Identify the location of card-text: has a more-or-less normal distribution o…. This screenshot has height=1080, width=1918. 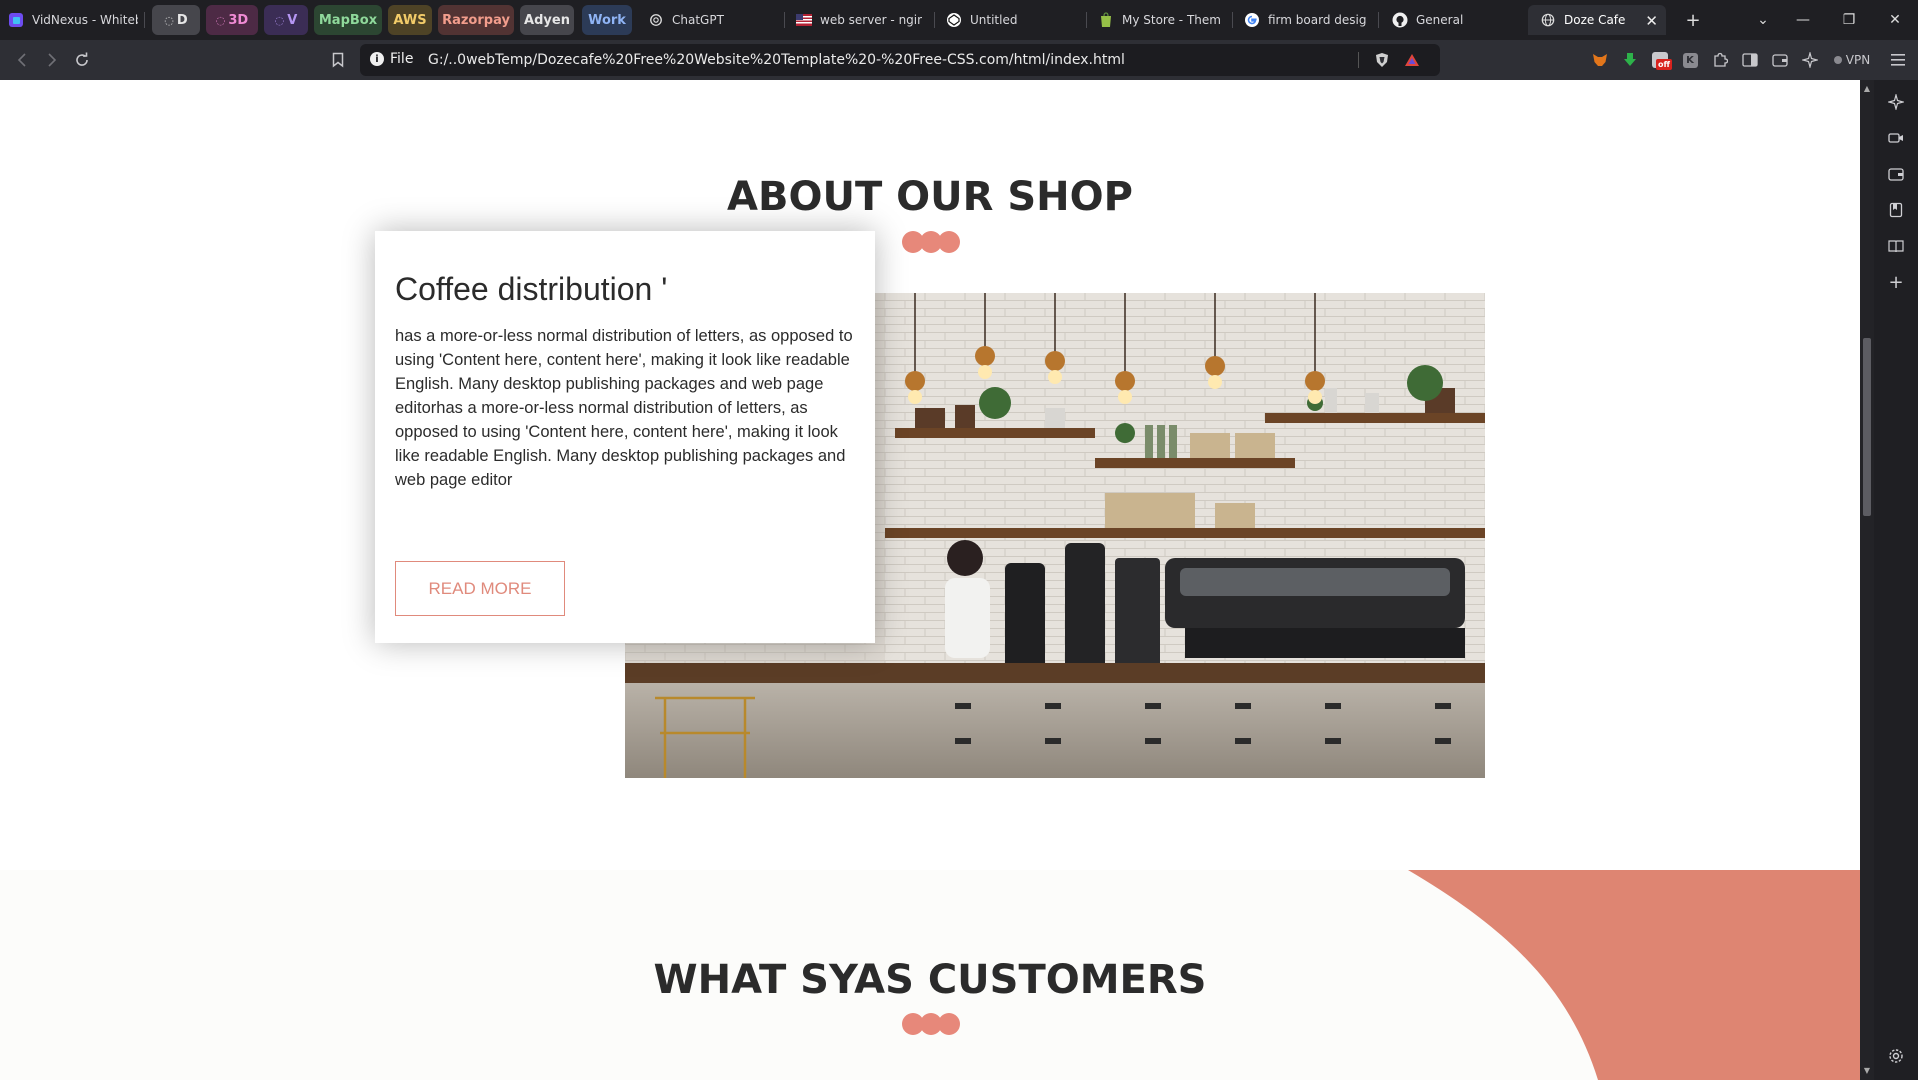
(624, 408).